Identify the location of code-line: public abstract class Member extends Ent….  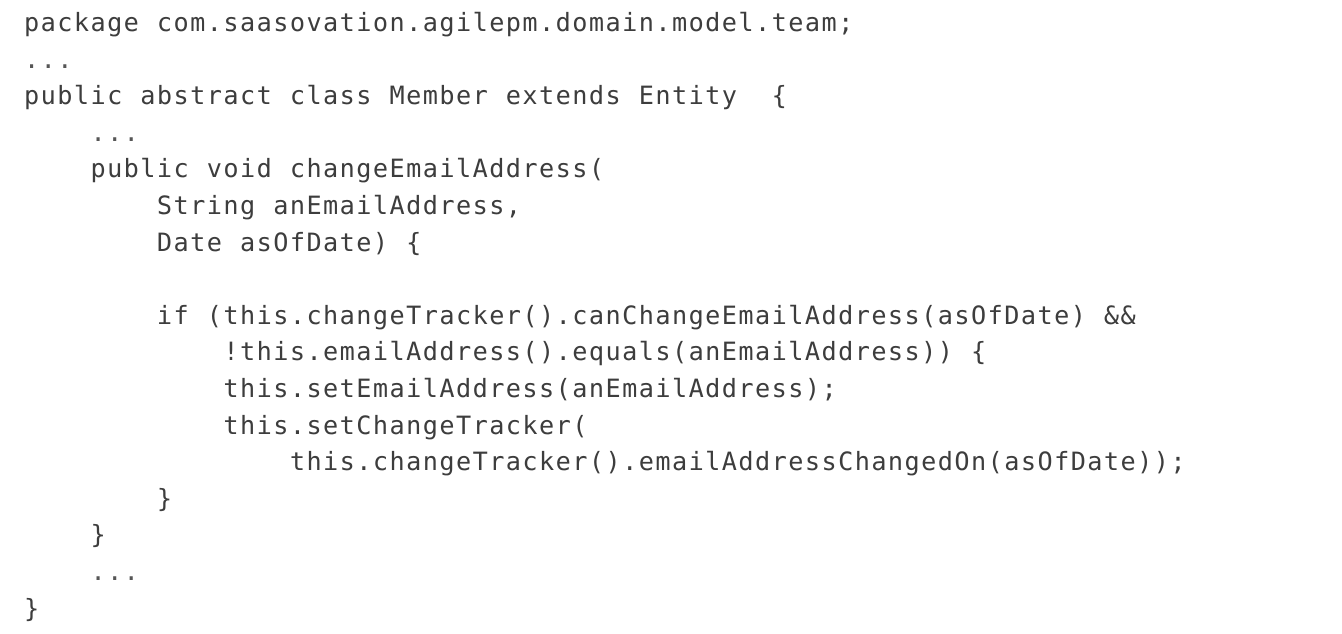
(406, 96).